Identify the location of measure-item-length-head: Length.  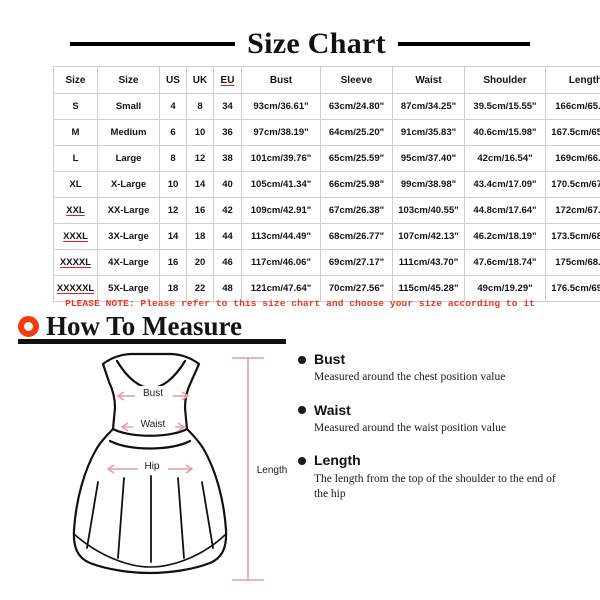
(443, 460).